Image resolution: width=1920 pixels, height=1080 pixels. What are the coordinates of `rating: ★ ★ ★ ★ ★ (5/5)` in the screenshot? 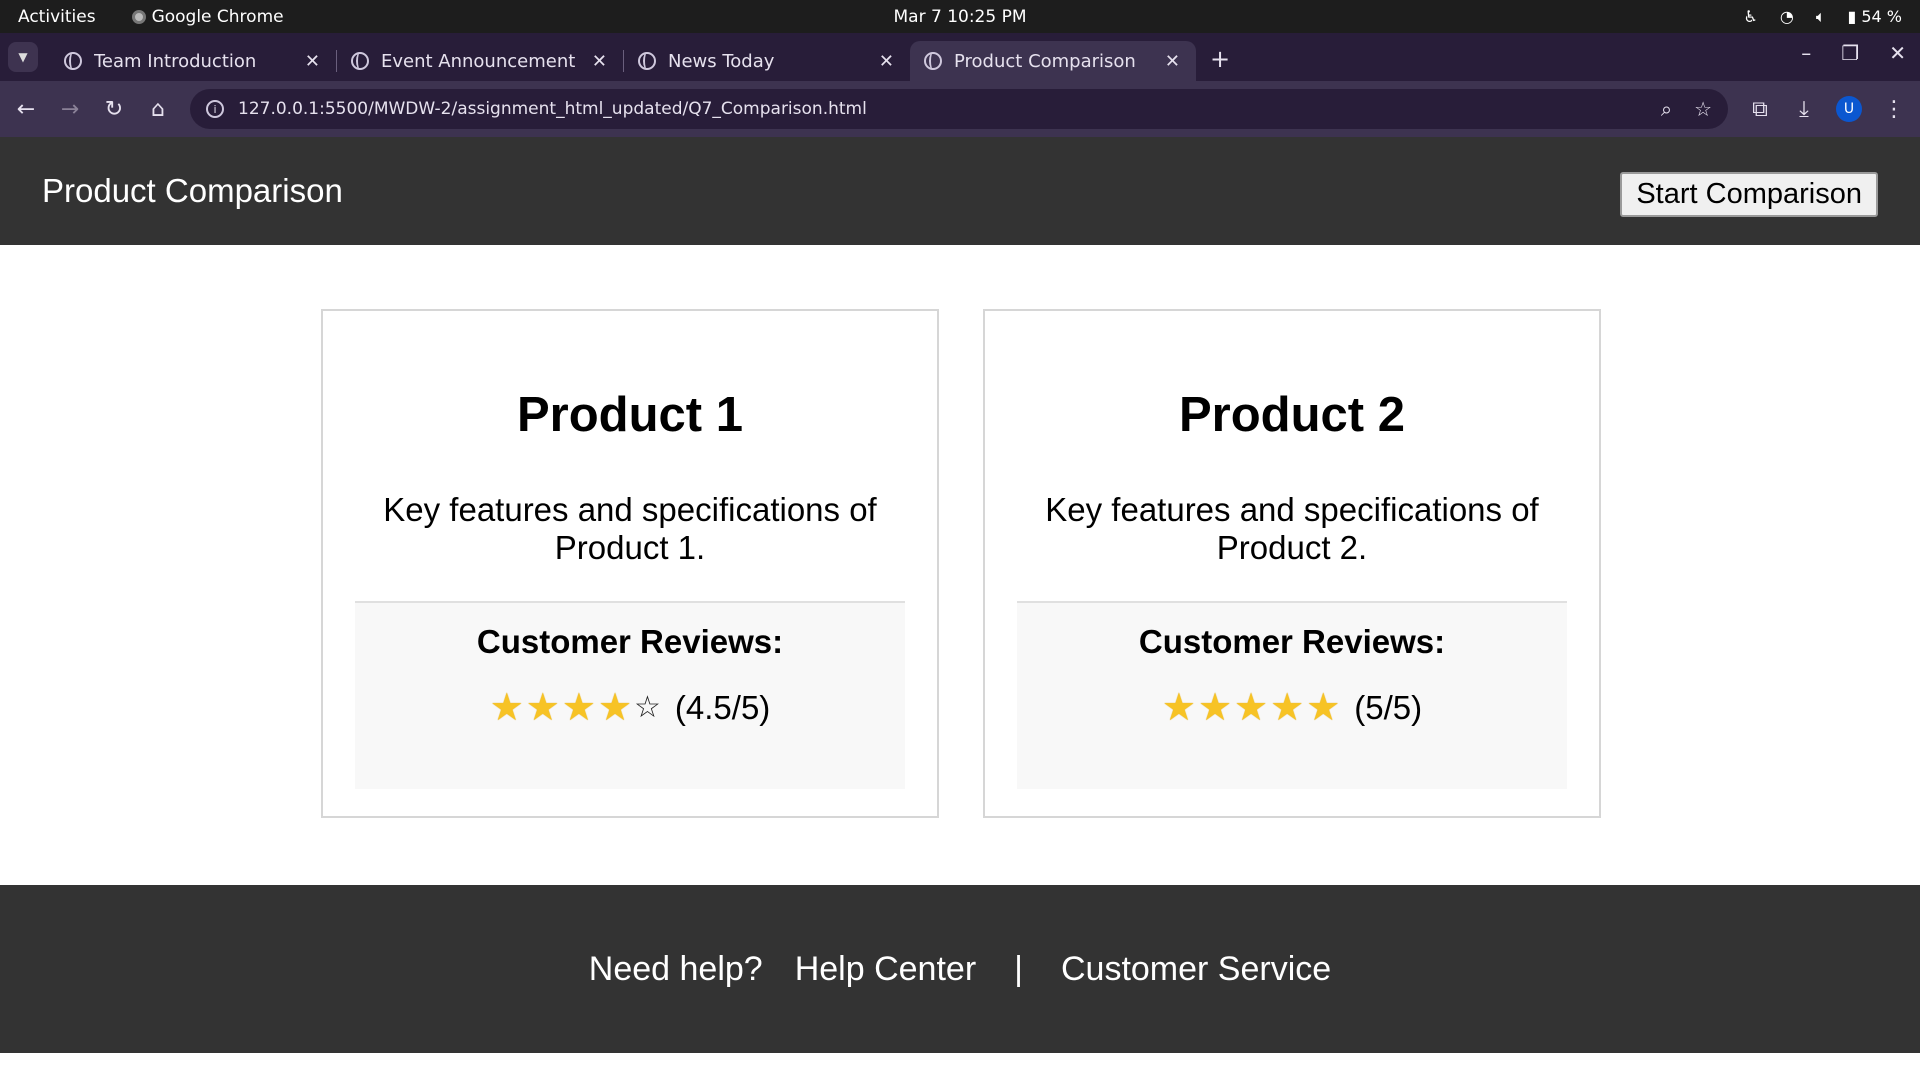 It's located at (1292, 708).